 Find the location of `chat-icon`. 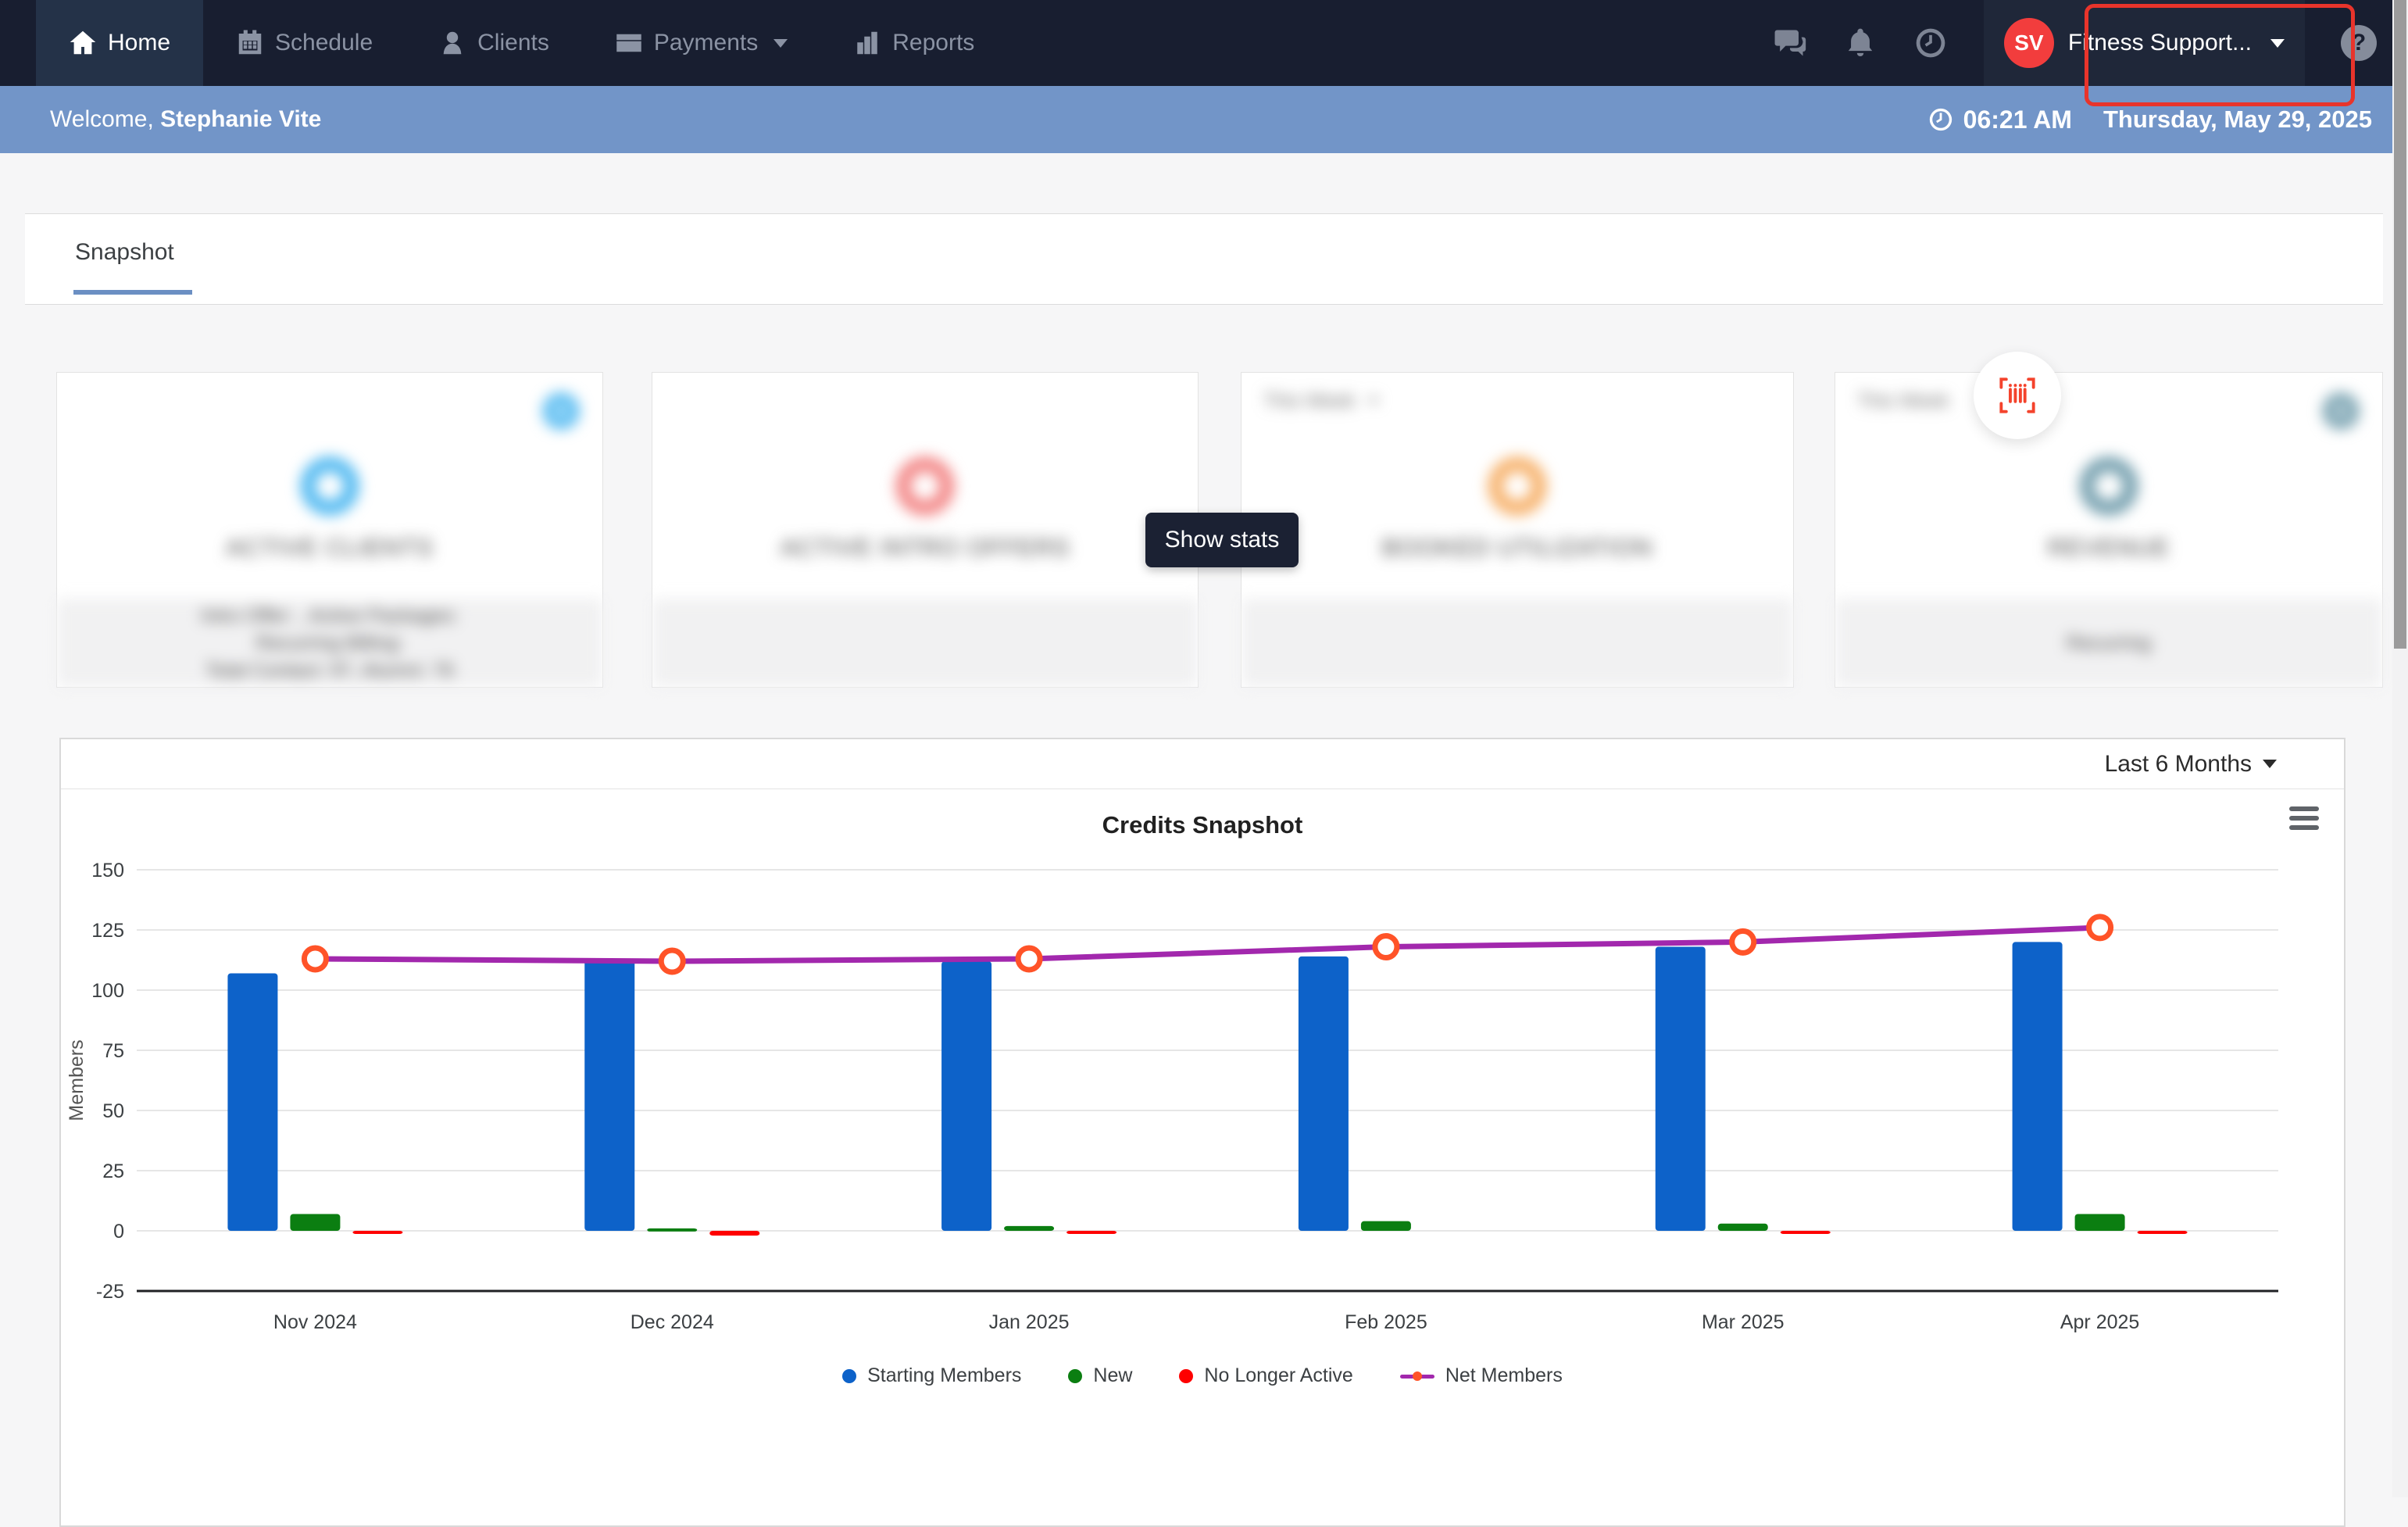

chat-icon is located at coordinates (1790, 43).